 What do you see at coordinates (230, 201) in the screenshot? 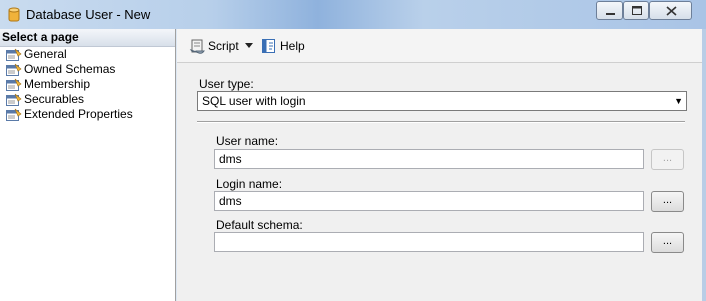
I see `login-name-value: dms` at bounding box center [230, 201].